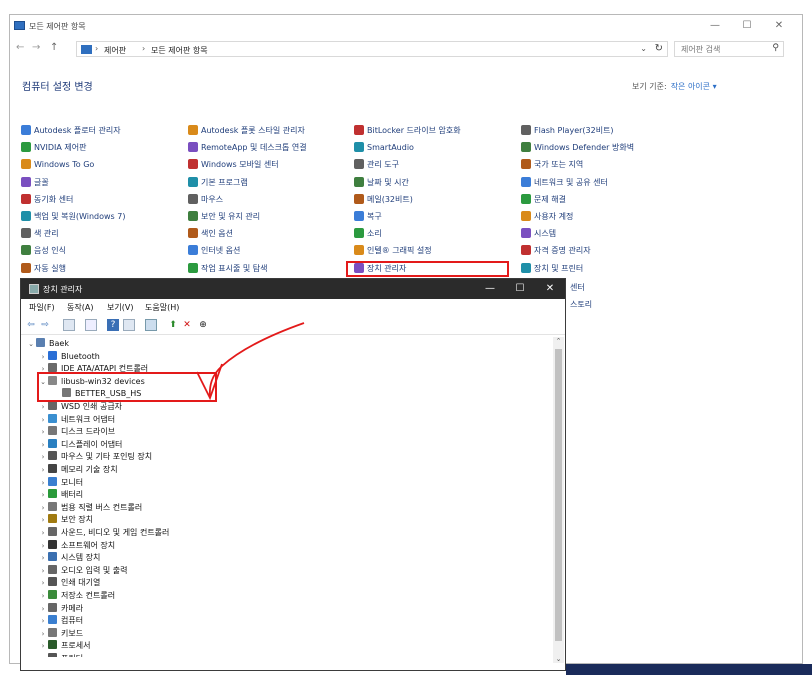 Image resolution: width=812 pixels, height=675 pixels. Describe the element at coordinates (246, 131) in the screenshot. I see `cp-item: Autodesk 플롯 스타일 관리자` at that location.